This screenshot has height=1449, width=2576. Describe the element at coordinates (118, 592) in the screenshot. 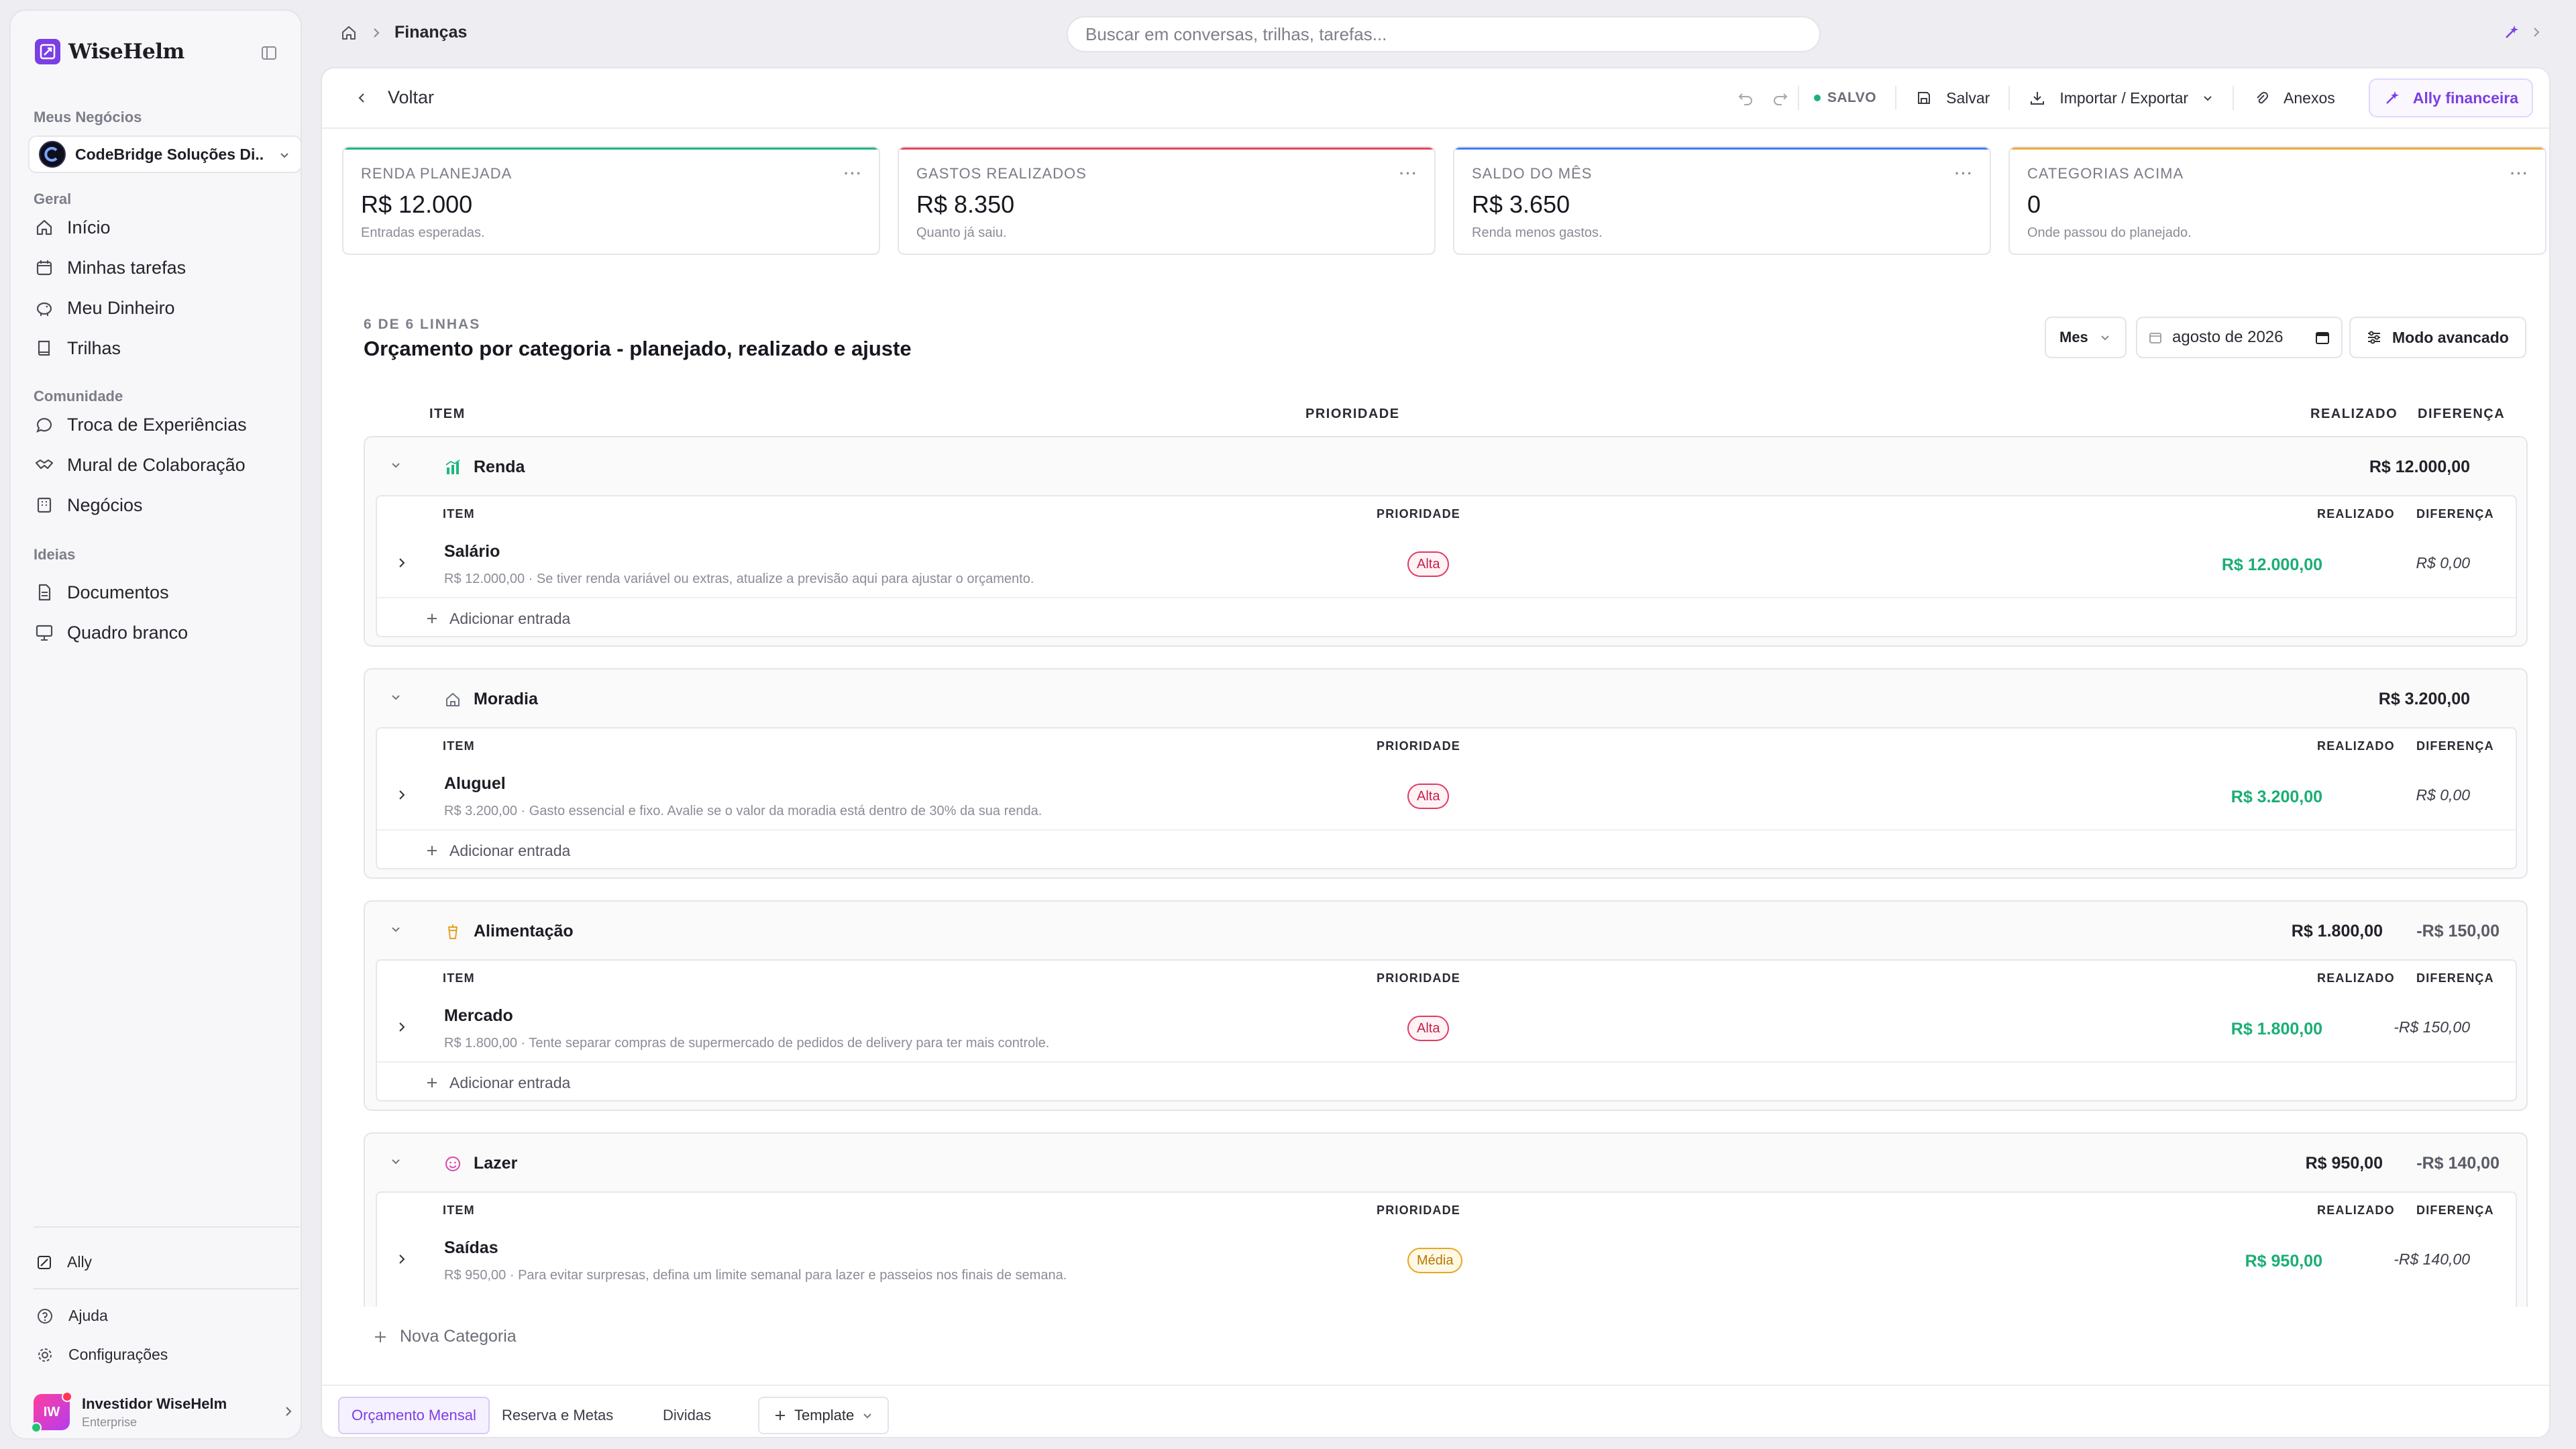

I see `sidebar-item-label: Documentos` at that location.